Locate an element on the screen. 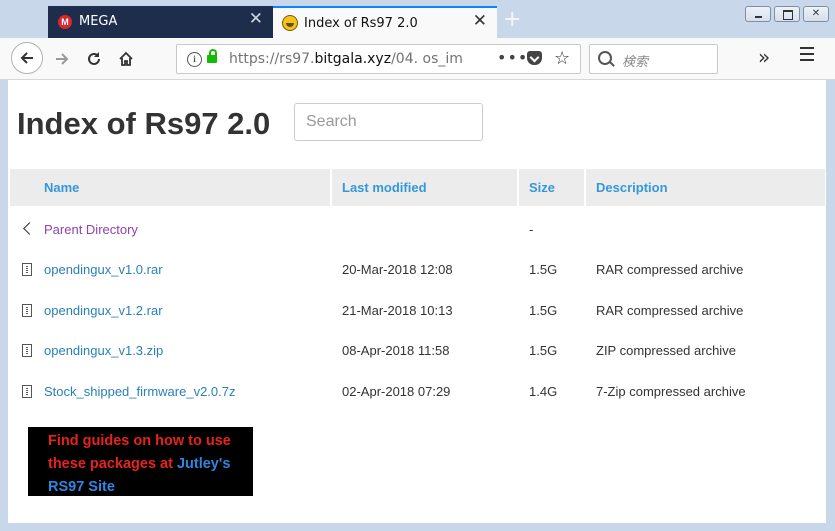 The width and height of the screenshot is (835, 531). arrow-left-icon is located at coordinates (26, 58).